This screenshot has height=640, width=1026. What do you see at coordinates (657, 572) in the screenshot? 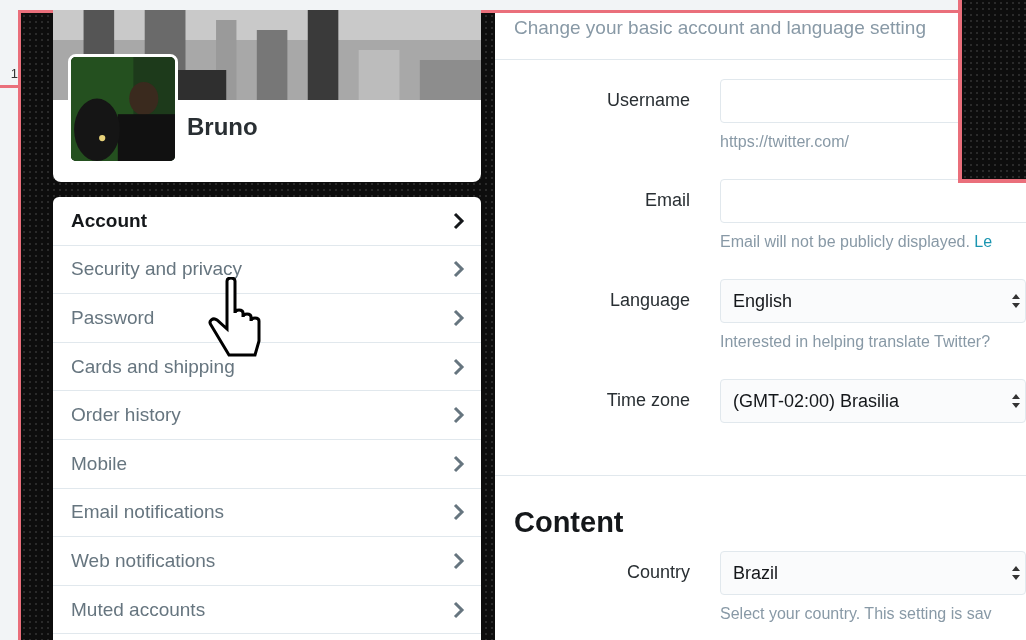
I see `field-label: Country` at bounding box center [657, 572].